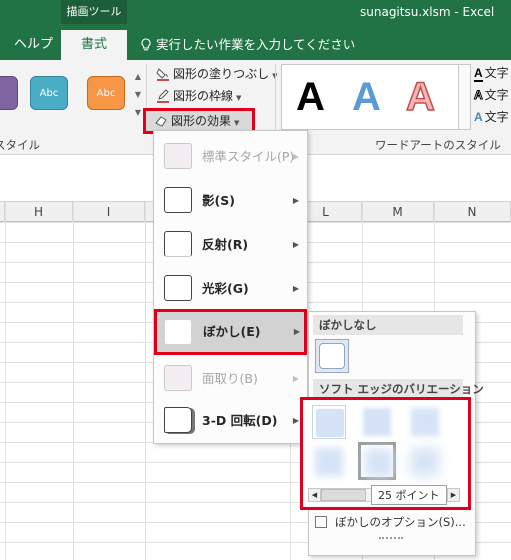 This screenshot has height=560, width=511. What do you see at coordinates (478, 74) in the screenshot?
I see `text-fill-icon: A` at bounding box center [478, 74].